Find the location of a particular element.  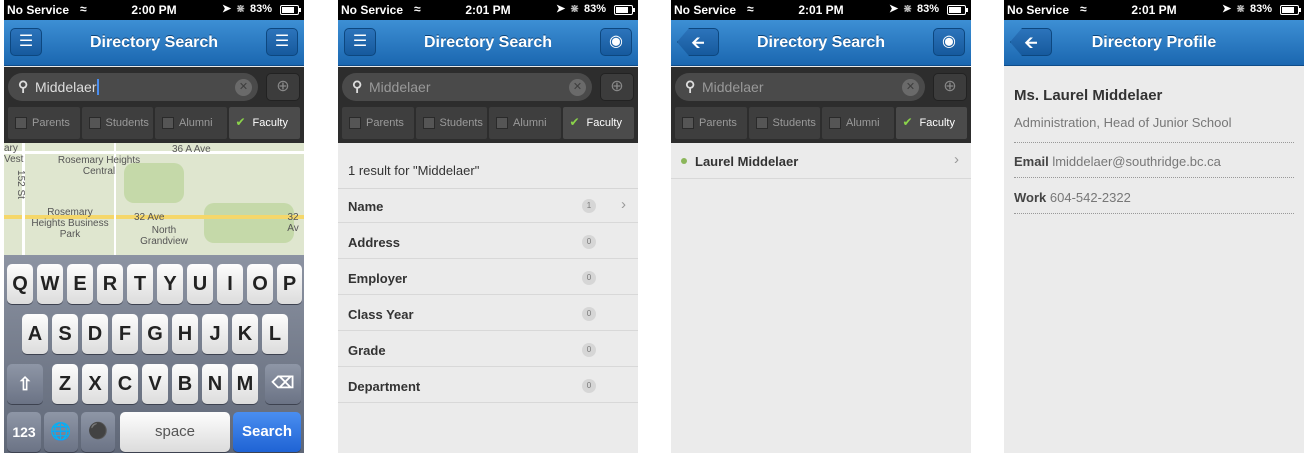

key-q: Q is located at coordinates (20, 284).